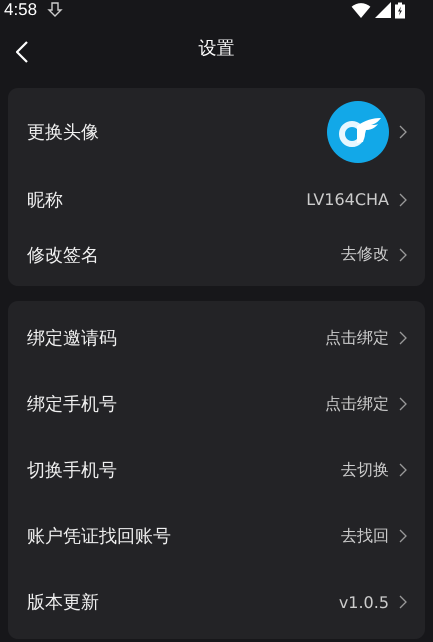 This screenshot has width=433, height=642. I want to click on wifi-icon, so click(361, 10).